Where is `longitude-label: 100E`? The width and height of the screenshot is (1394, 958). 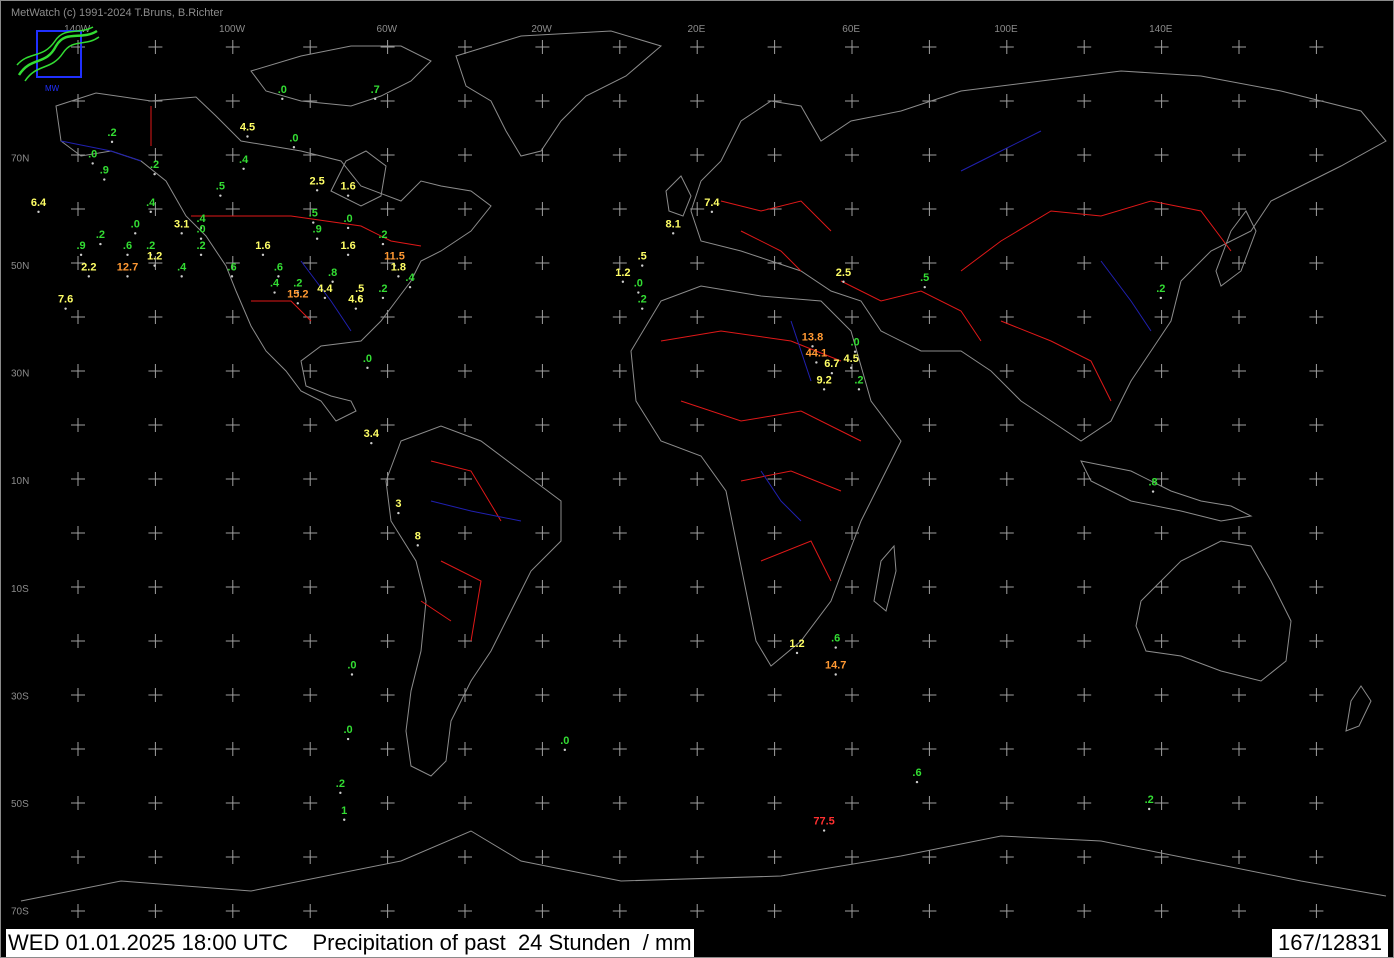
longitude-label: 100E is located at coordinates (1006, 29).